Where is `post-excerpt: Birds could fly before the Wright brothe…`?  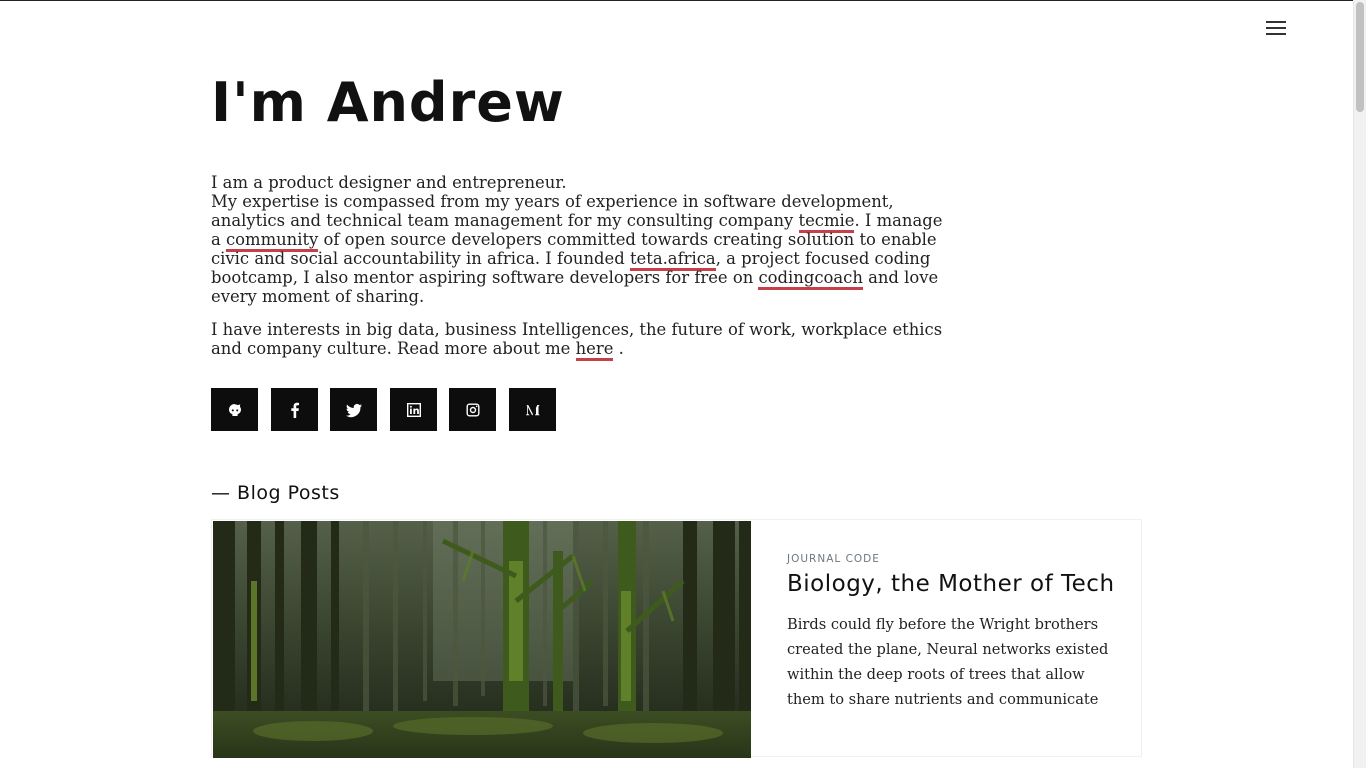 post-excerpt: Birds could fly before the Wright brothe… is located at coordinates (948, 662).